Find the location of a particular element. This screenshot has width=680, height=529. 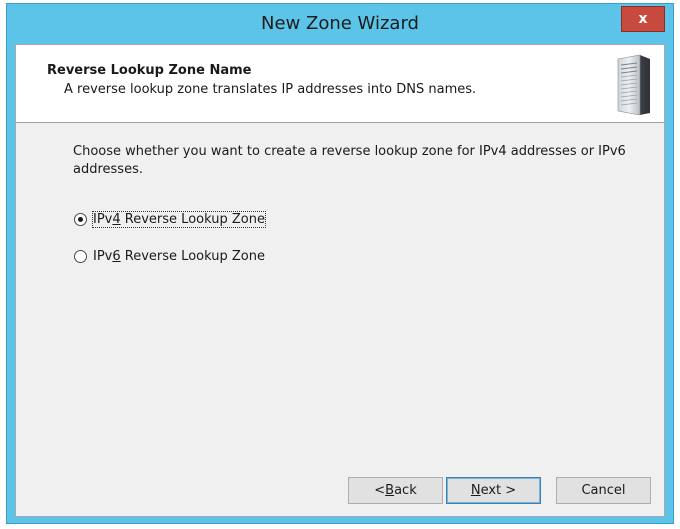

cancel-button: Cancel is located at coordinates (603, 490).